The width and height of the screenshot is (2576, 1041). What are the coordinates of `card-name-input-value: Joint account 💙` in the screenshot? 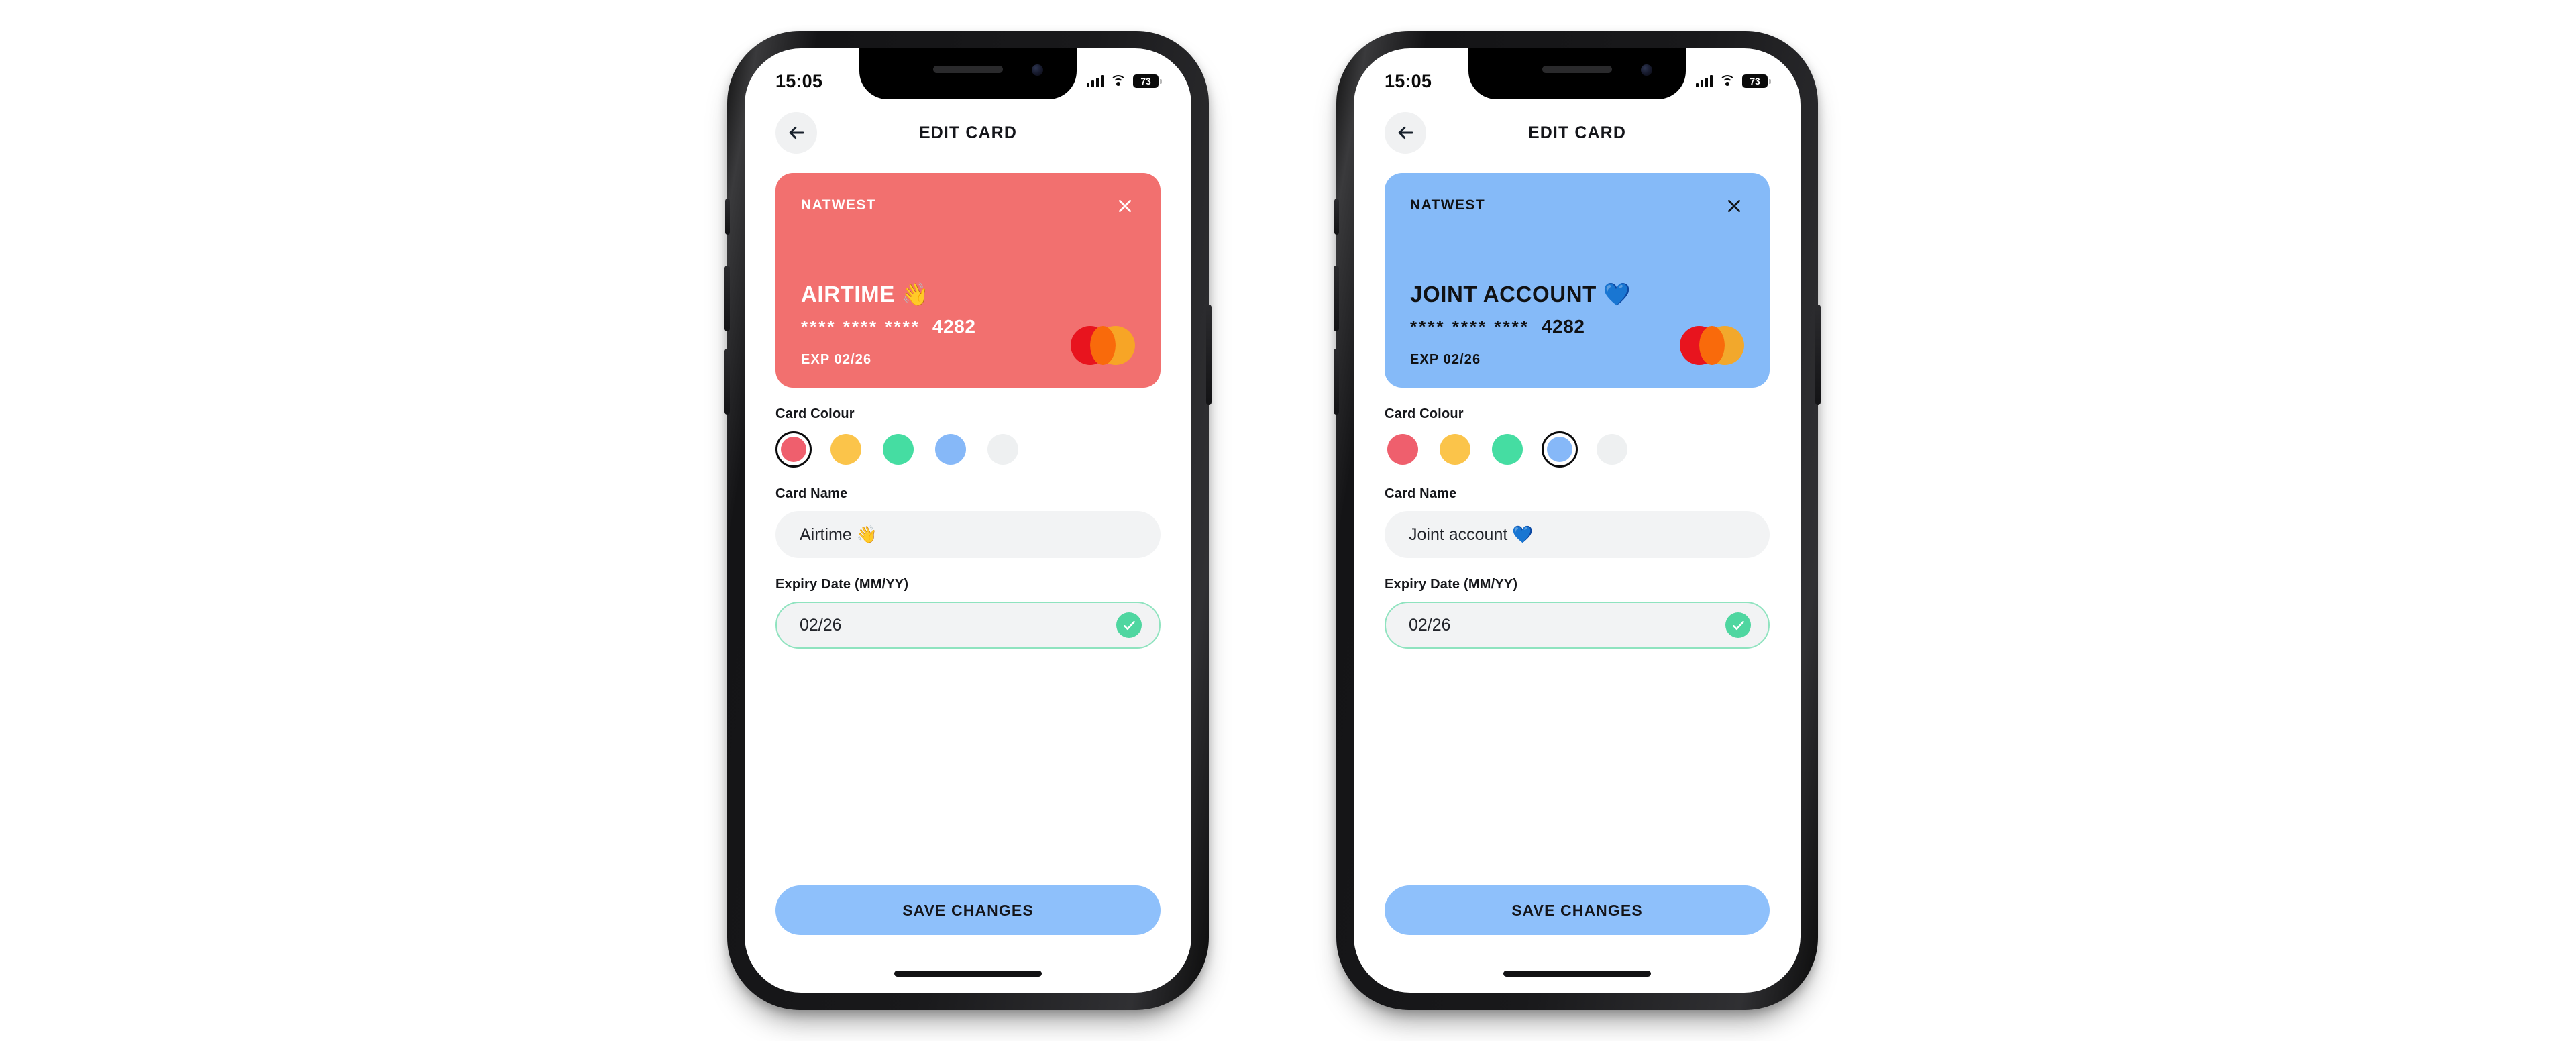 It's located at (1471, 534).